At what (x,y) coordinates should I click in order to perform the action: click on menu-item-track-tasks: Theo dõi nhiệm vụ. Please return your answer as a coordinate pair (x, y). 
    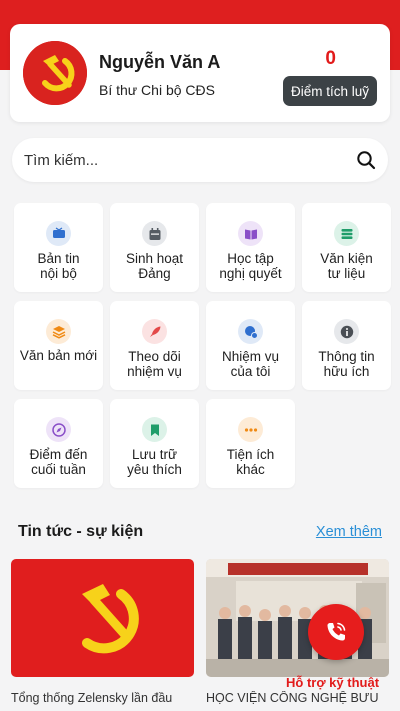
    Looking at the image, I should click on (154, 345).